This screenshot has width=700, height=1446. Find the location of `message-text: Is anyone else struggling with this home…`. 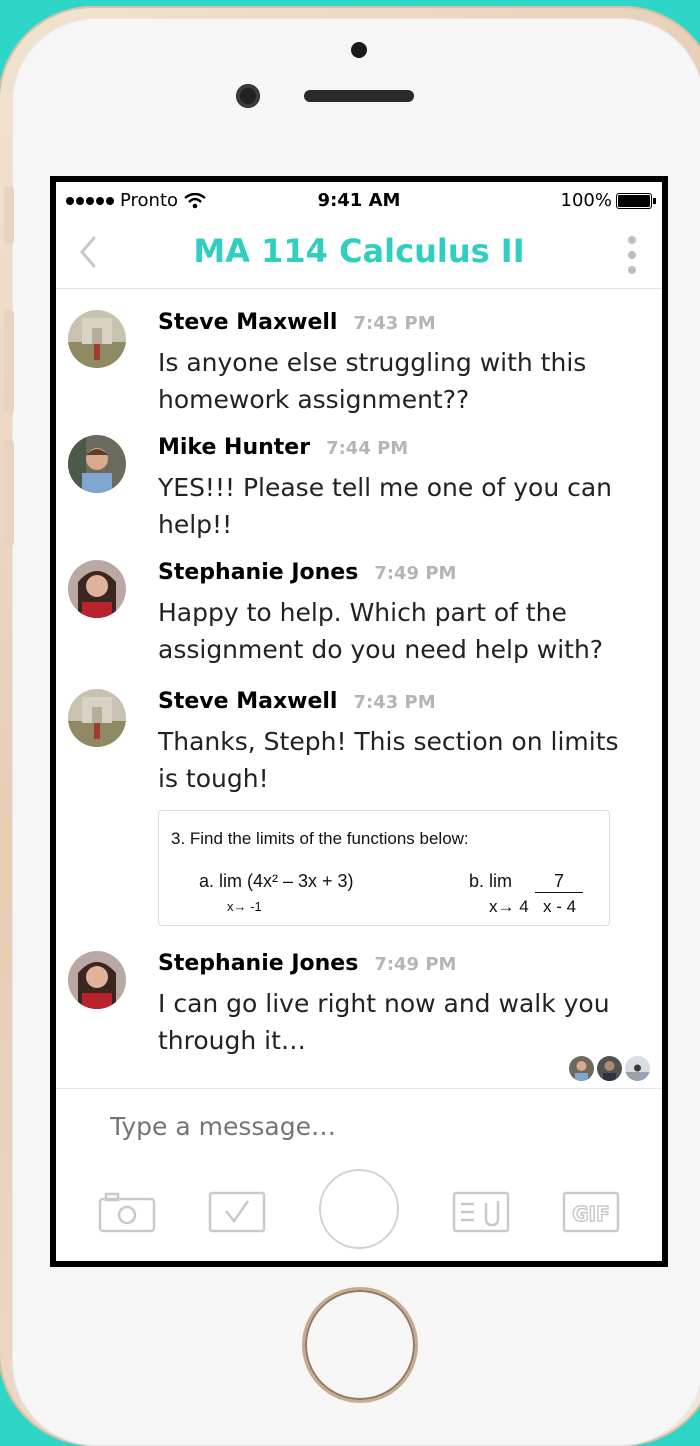

message-text: Is anyone else struggling with this home… is located at coordinates (372, 381).